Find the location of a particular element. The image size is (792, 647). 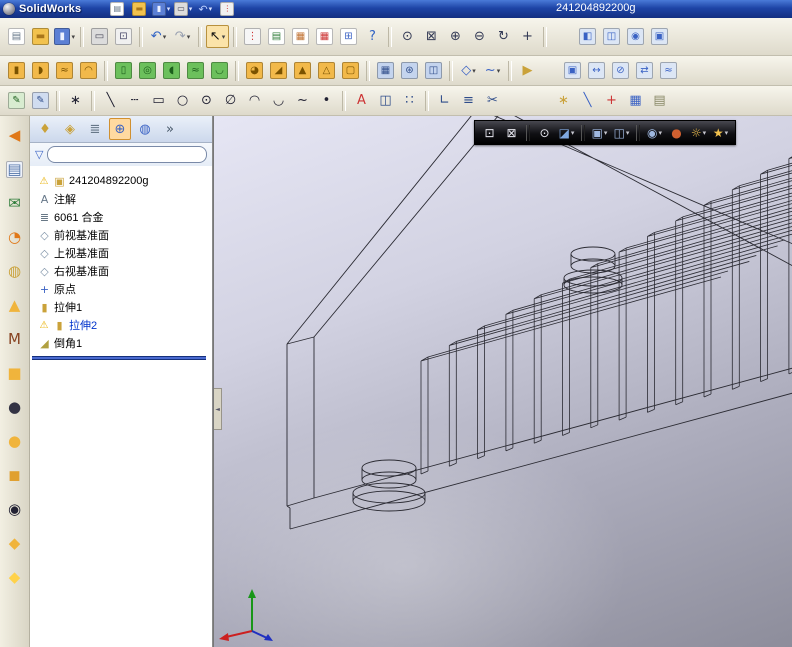

perimeter-circle-button: ⊙ is located at coordinates (206, 100).